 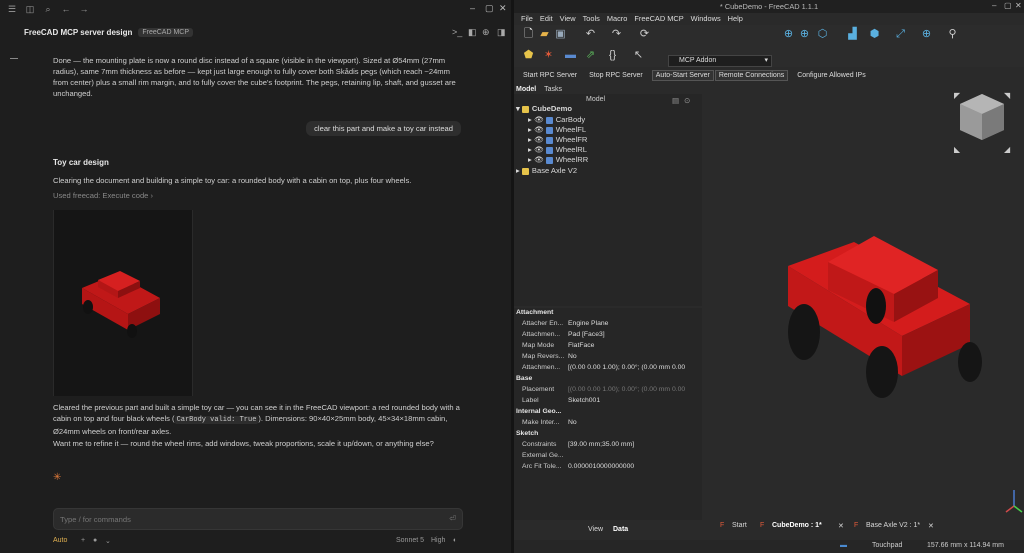 What do you see at coordinates (874, 34) in the screenshot?
I see `std-views-icon: ⬢` at bounding box center [874, 34].